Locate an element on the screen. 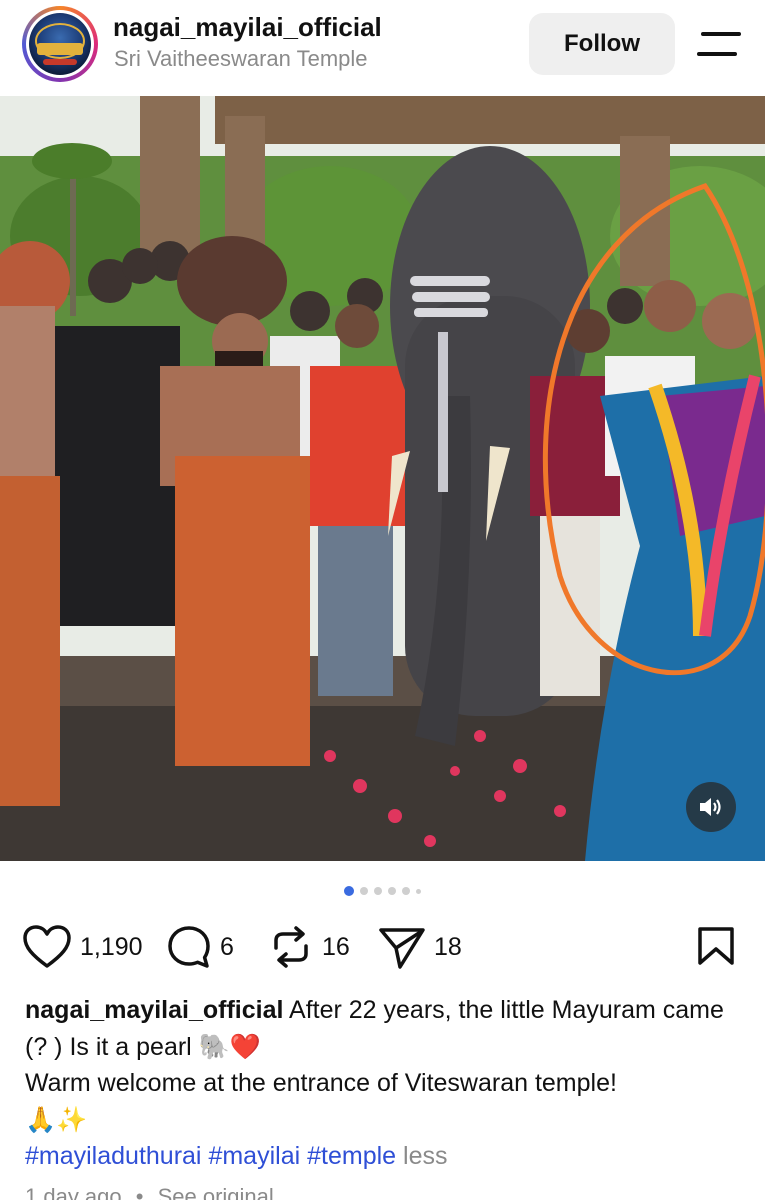 Image resolution: width=765 pixels, height=1200 pixels. share-count: 18 is located at coordinates (448, 946).